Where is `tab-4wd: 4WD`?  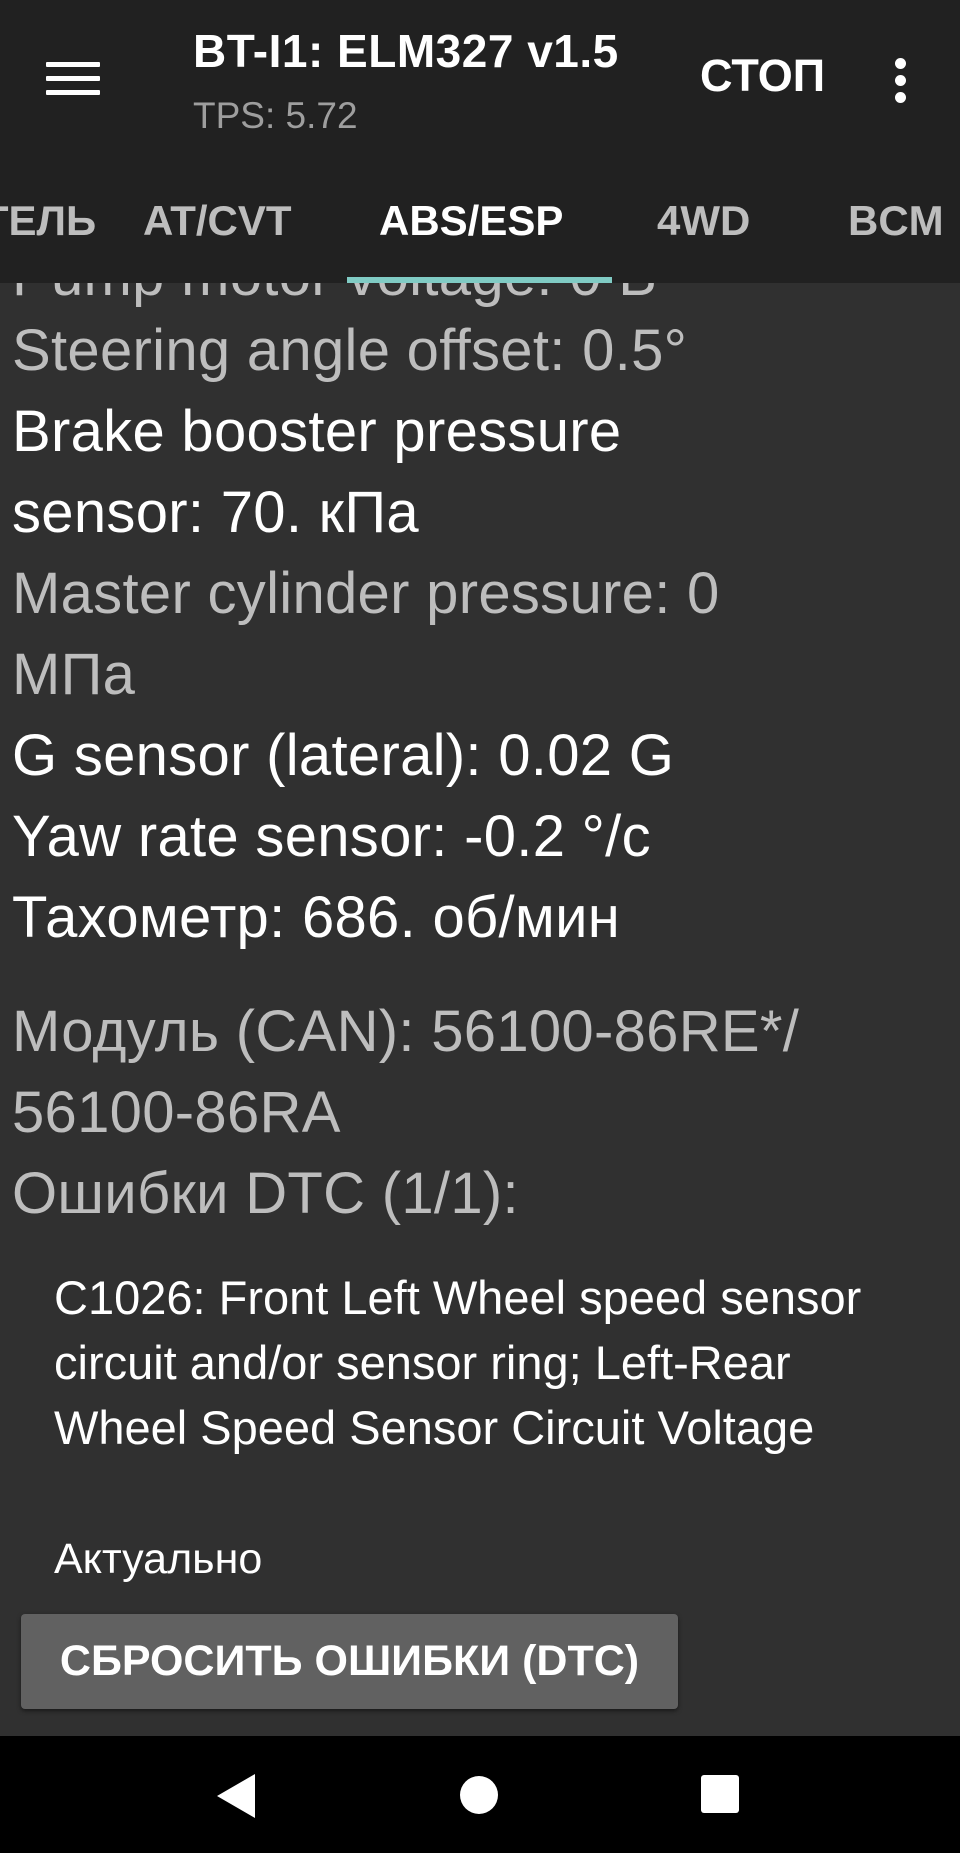
tab-4wd: 4WD is located at coordinates (703, 224).